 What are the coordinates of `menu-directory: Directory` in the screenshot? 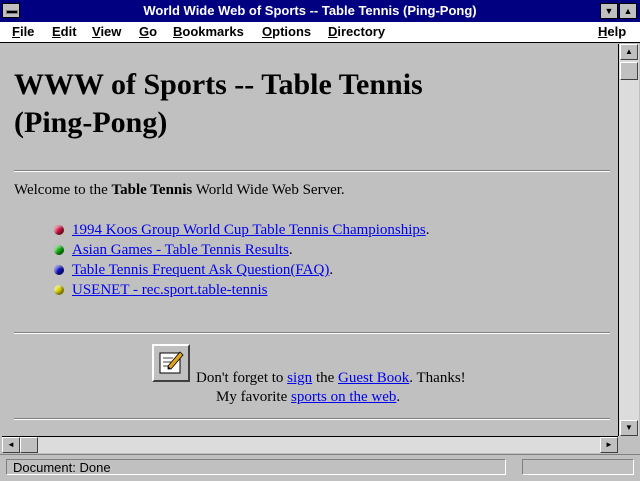 It's located at (356, 31).